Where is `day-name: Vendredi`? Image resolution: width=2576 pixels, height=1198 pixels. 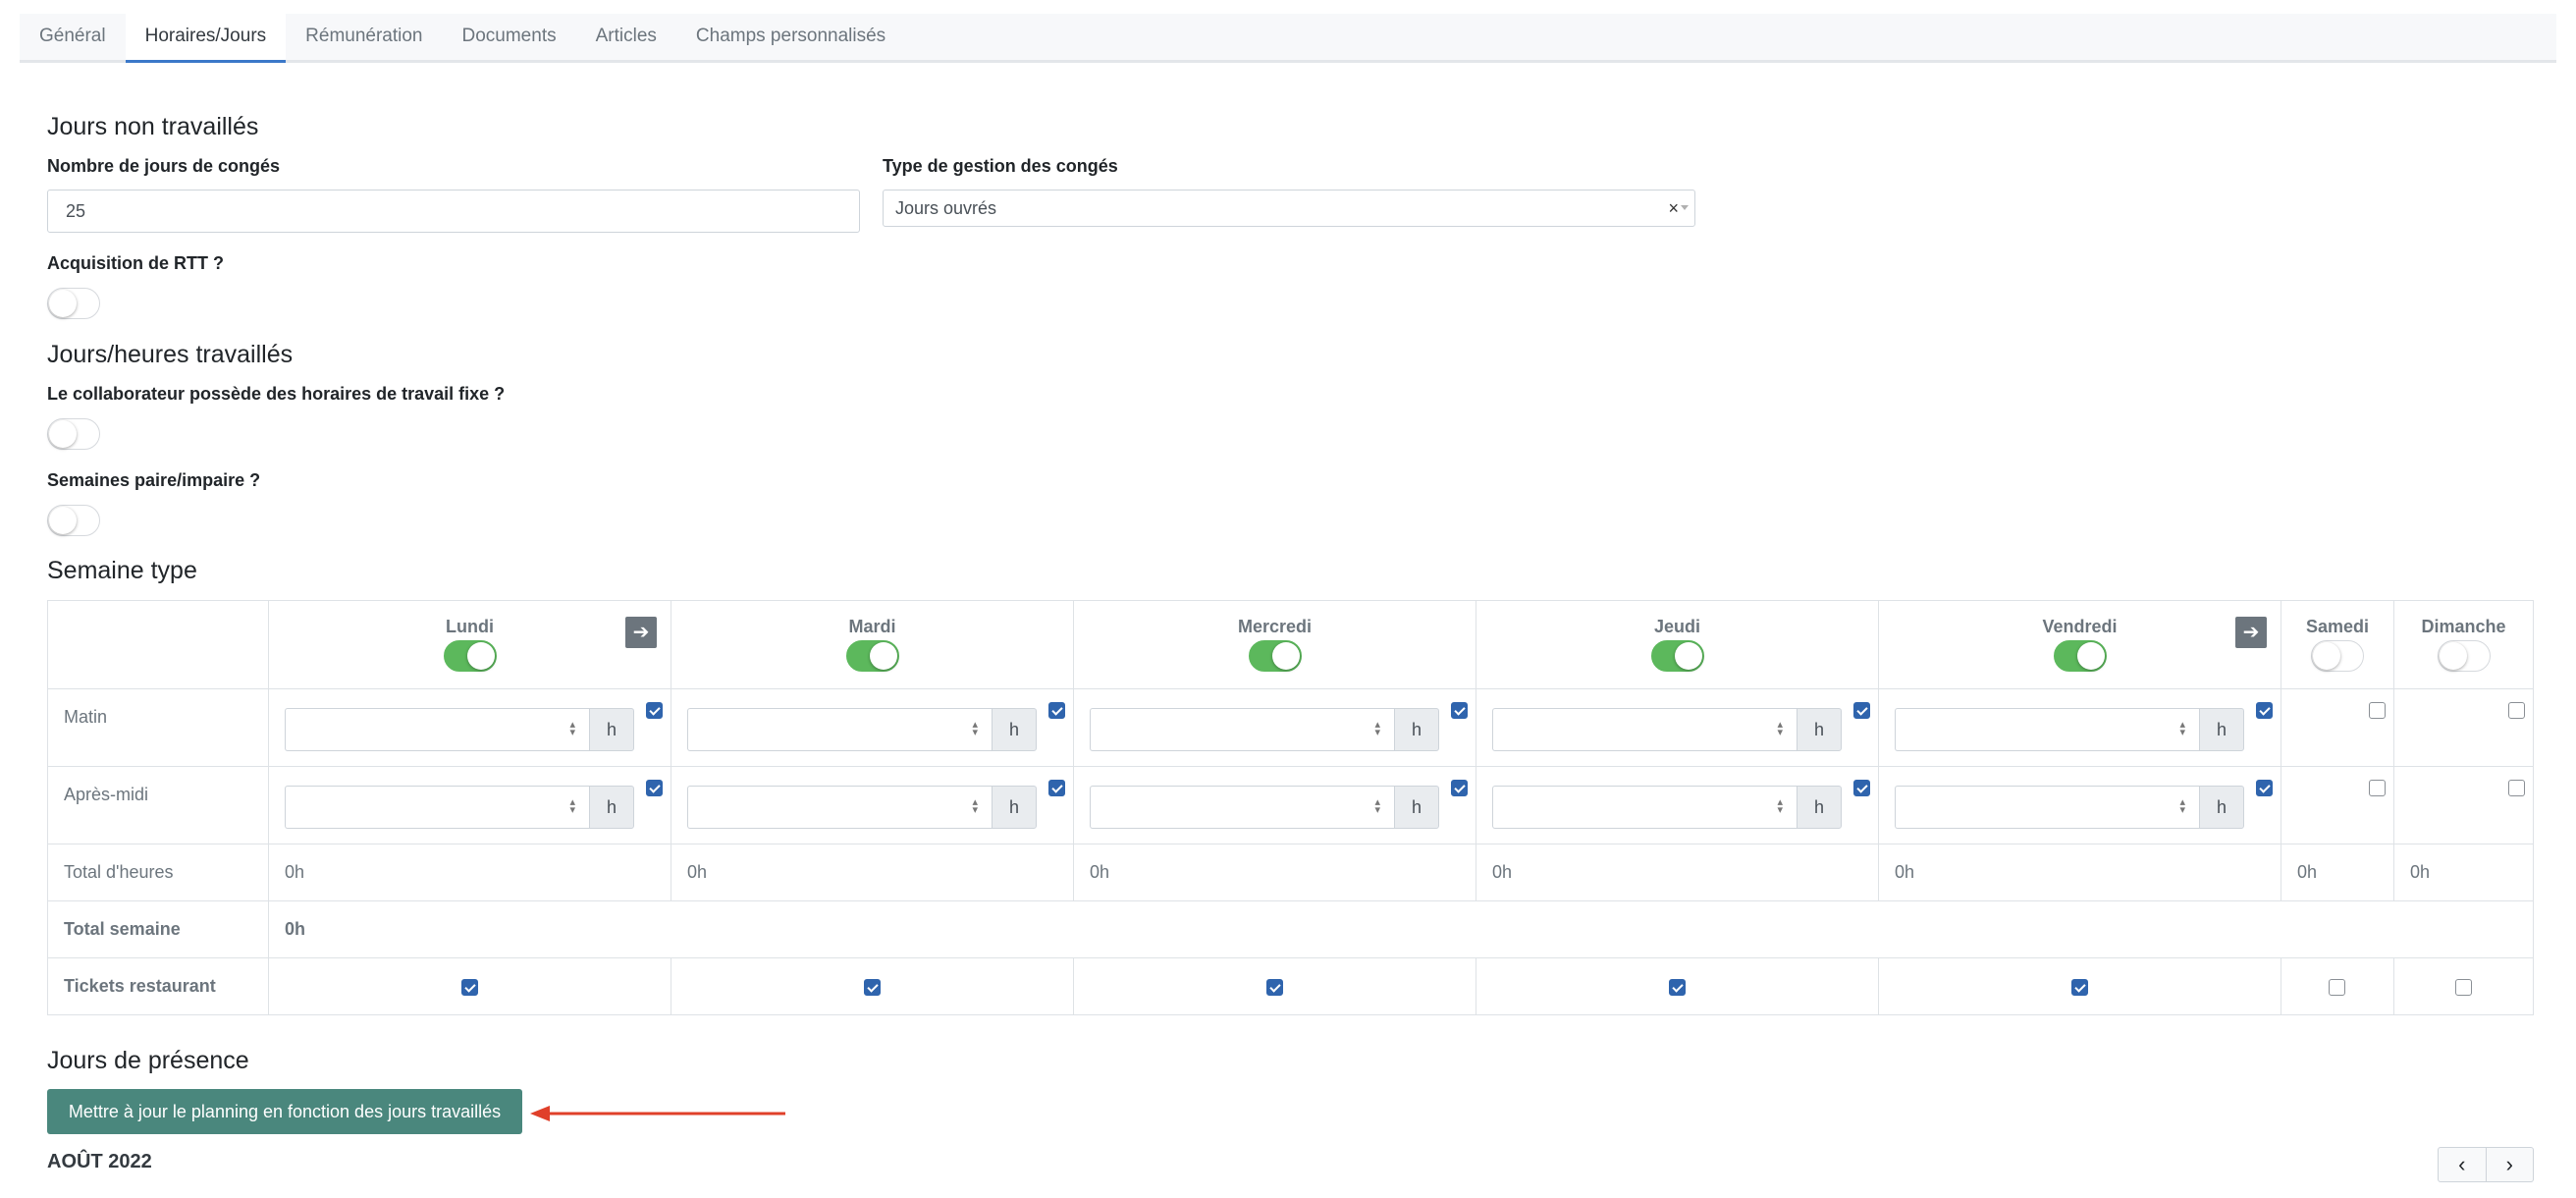 day-name: Vendredi is located at coordinates (2080, 626).